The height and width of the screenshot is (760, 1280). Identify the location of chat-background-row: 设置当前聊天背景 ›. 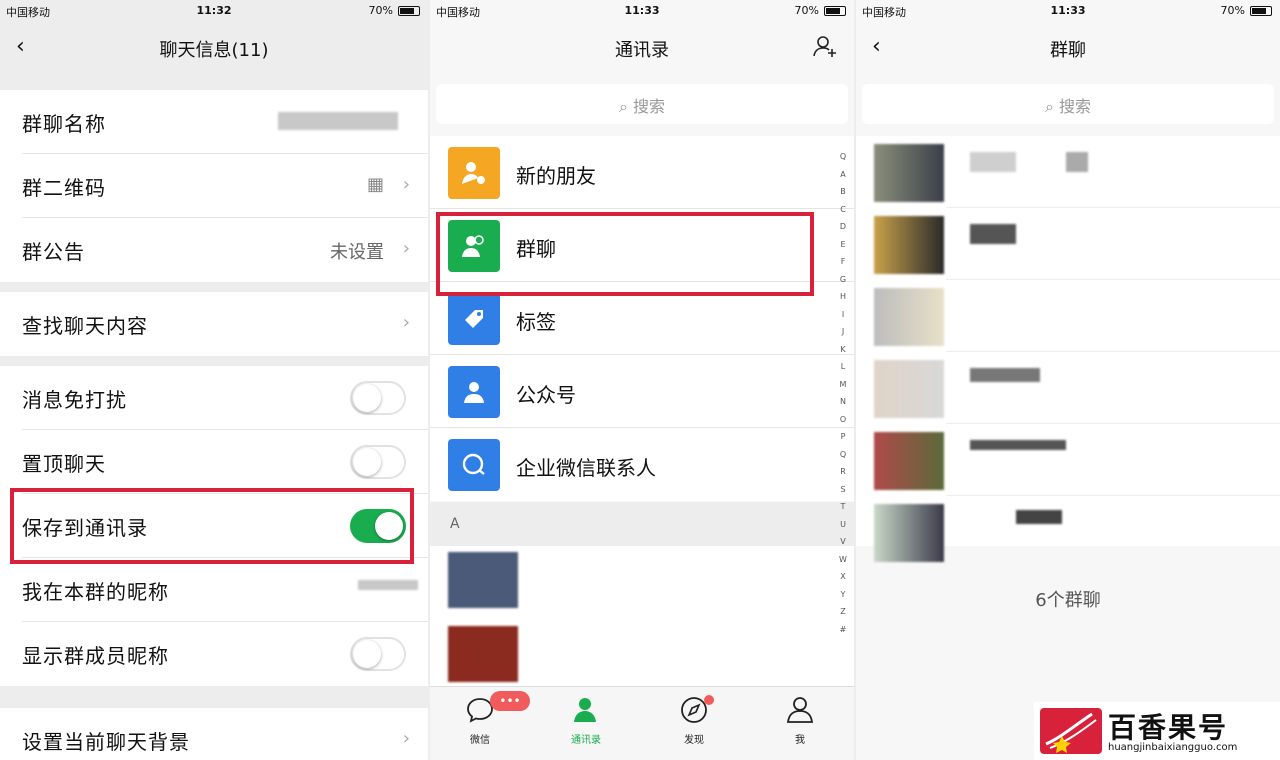
(225, 734).